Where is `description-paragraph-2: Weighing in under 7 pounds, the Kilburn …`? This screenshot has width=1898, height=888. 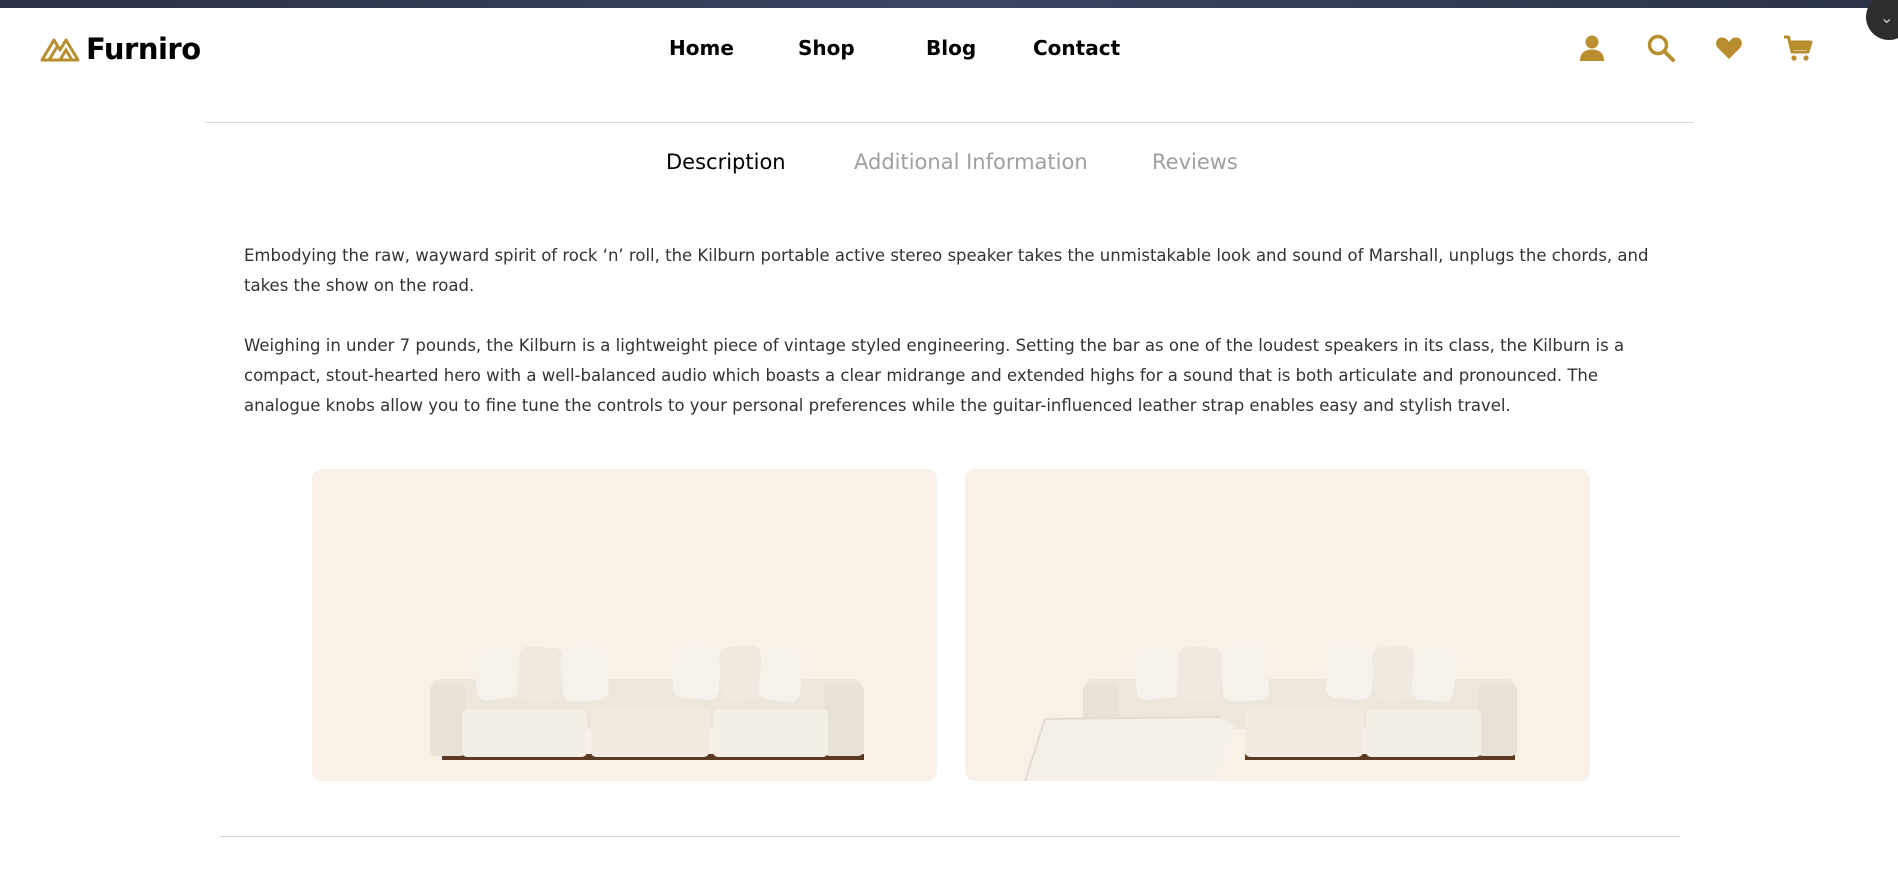 description-paragraph-2: Weighing in under 7 pounds, the Kilburn … is located at coordinates (934, 375).